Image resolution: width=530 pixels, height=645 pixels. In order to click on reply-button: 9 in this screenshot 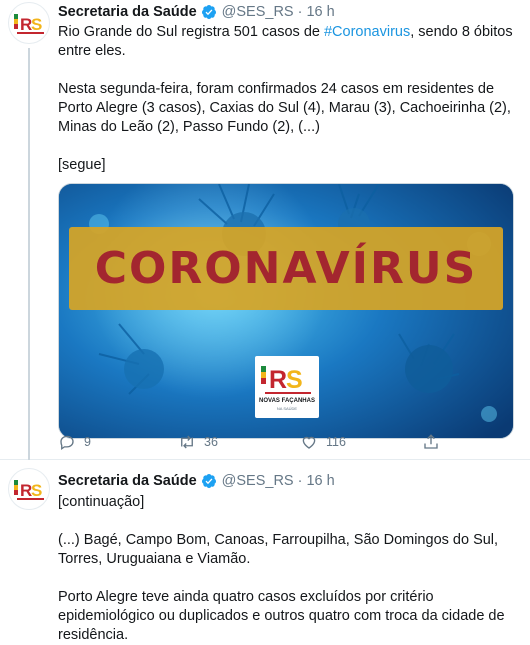, I will do `click(74, 442)`.